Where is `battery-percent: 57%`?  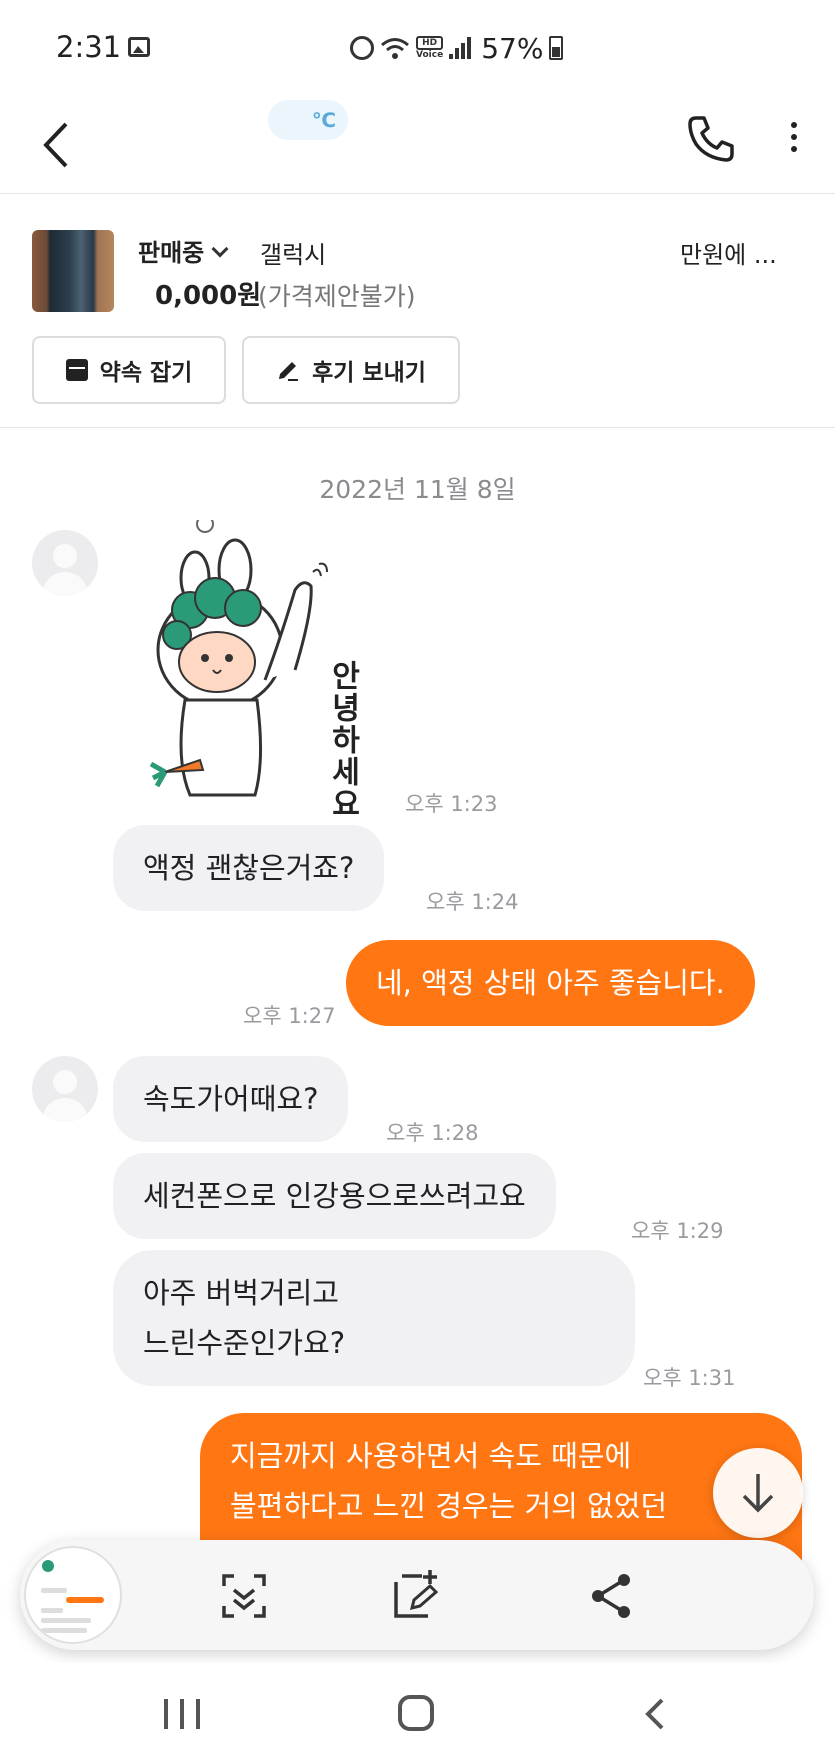 battery-percent: 57% is located at coordinates (512, 48).